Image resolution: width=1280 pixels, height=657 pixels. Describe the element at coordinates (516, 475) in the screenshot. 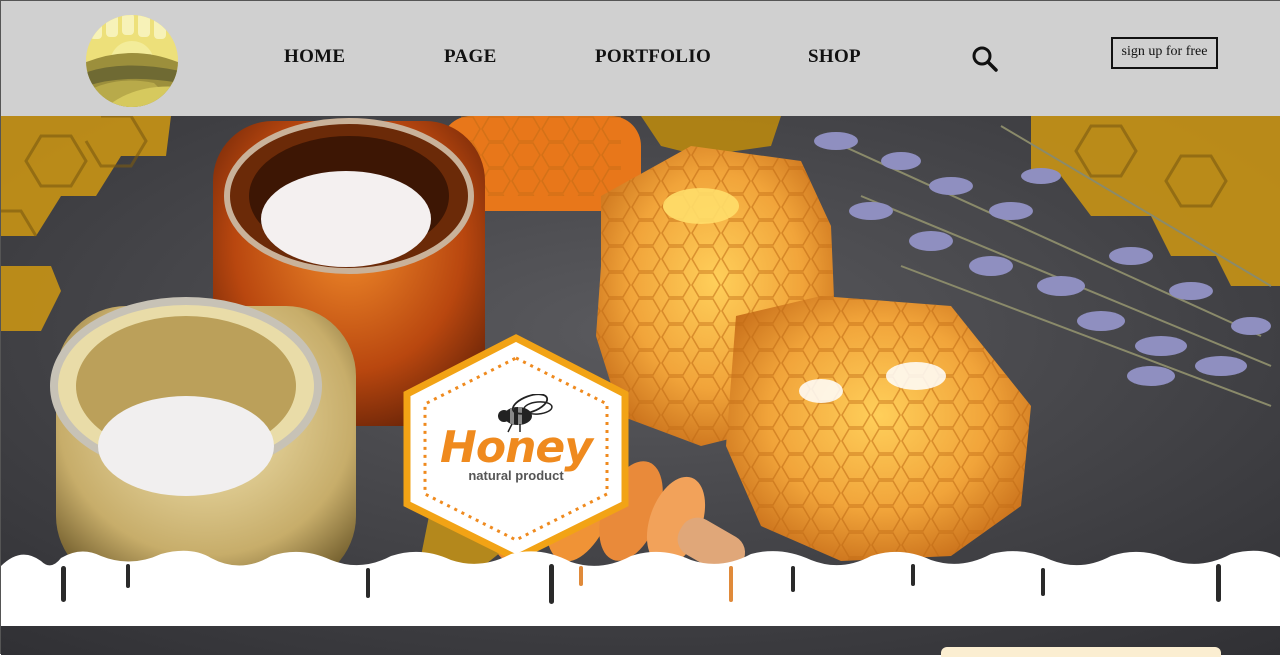

I see `badge-subtitle: natural product` at that location.